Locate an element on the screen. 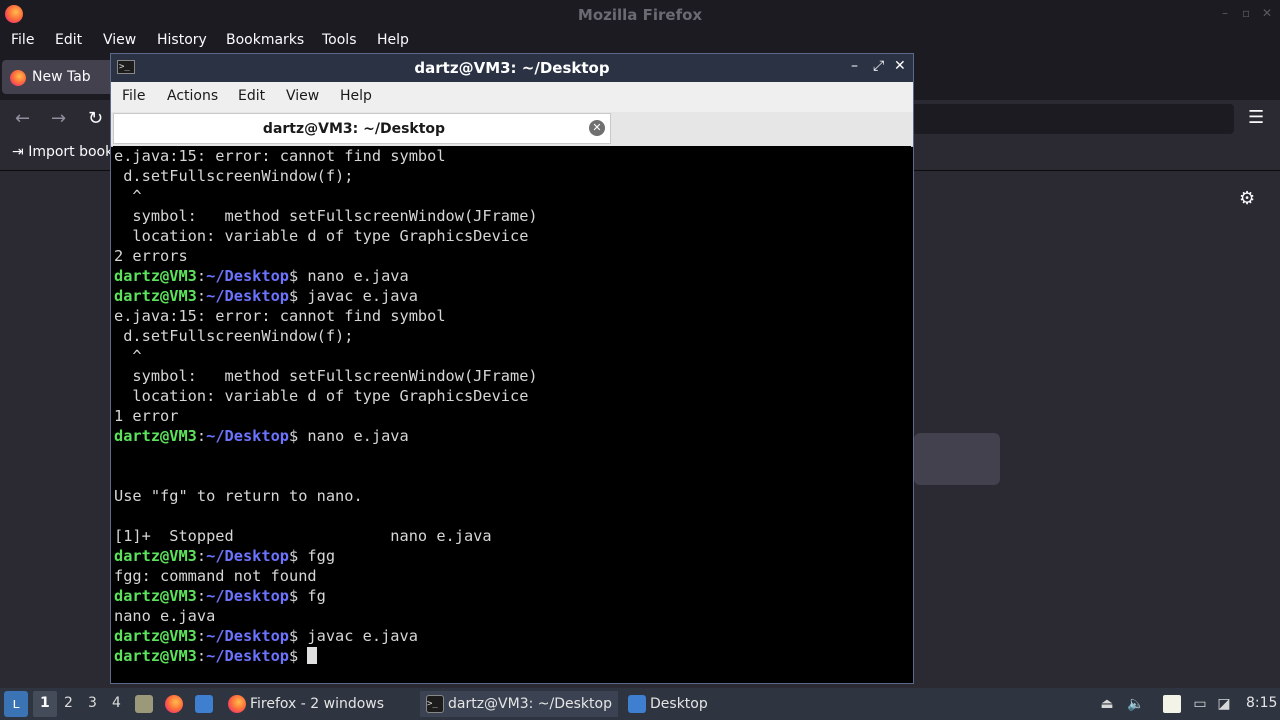 The image size is (1280, 720). terminal-output-line: nano e.java is located at coordinates (165, 616).